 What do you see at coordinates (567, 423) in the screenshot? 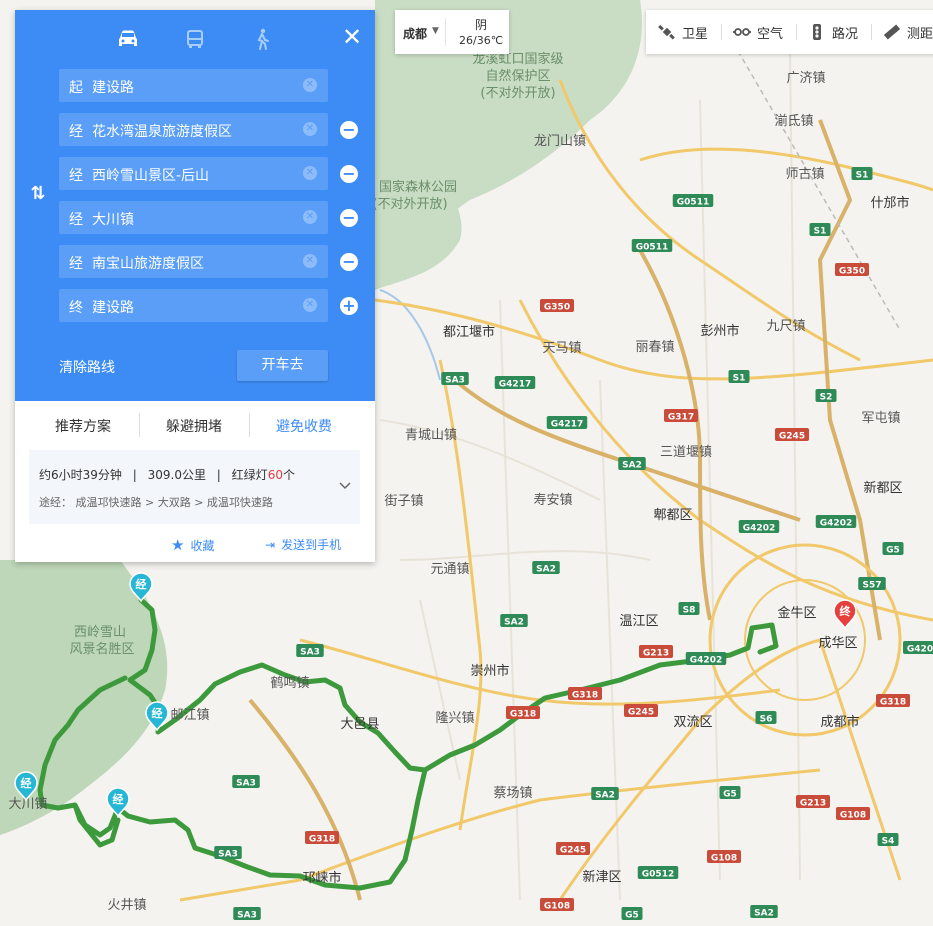
I see `road-number-badge: G4217` at bounding box center [567, 423].